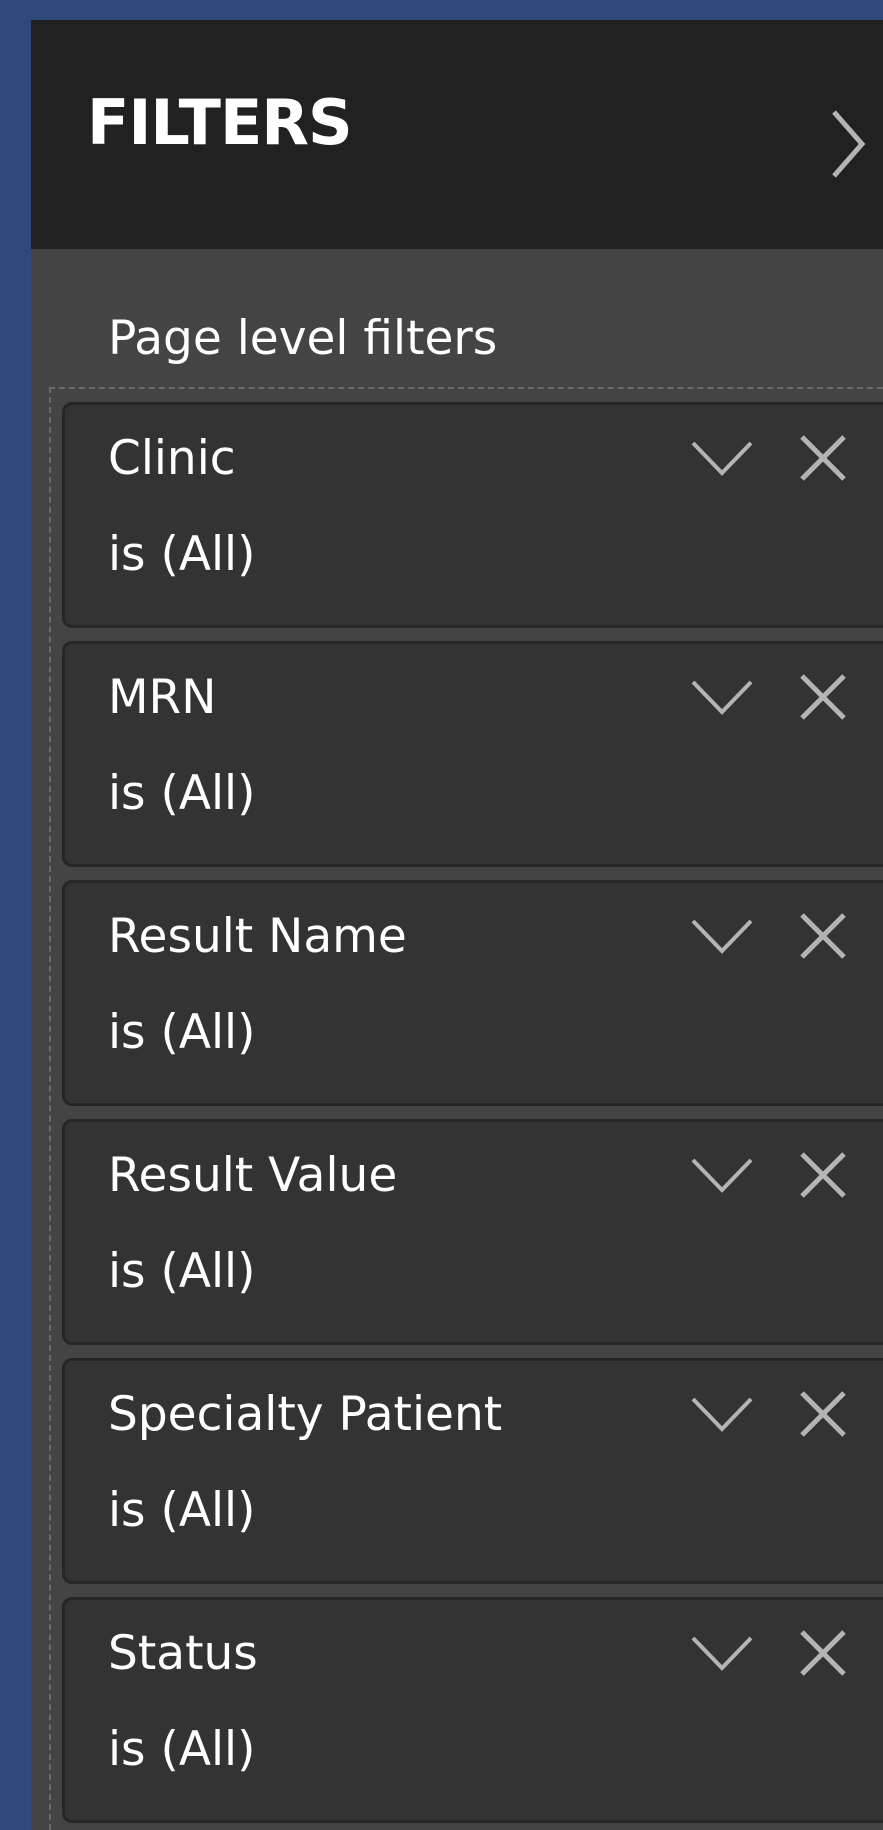  I want to click on filter-name: Specialty Patient, so click(305, 1414).